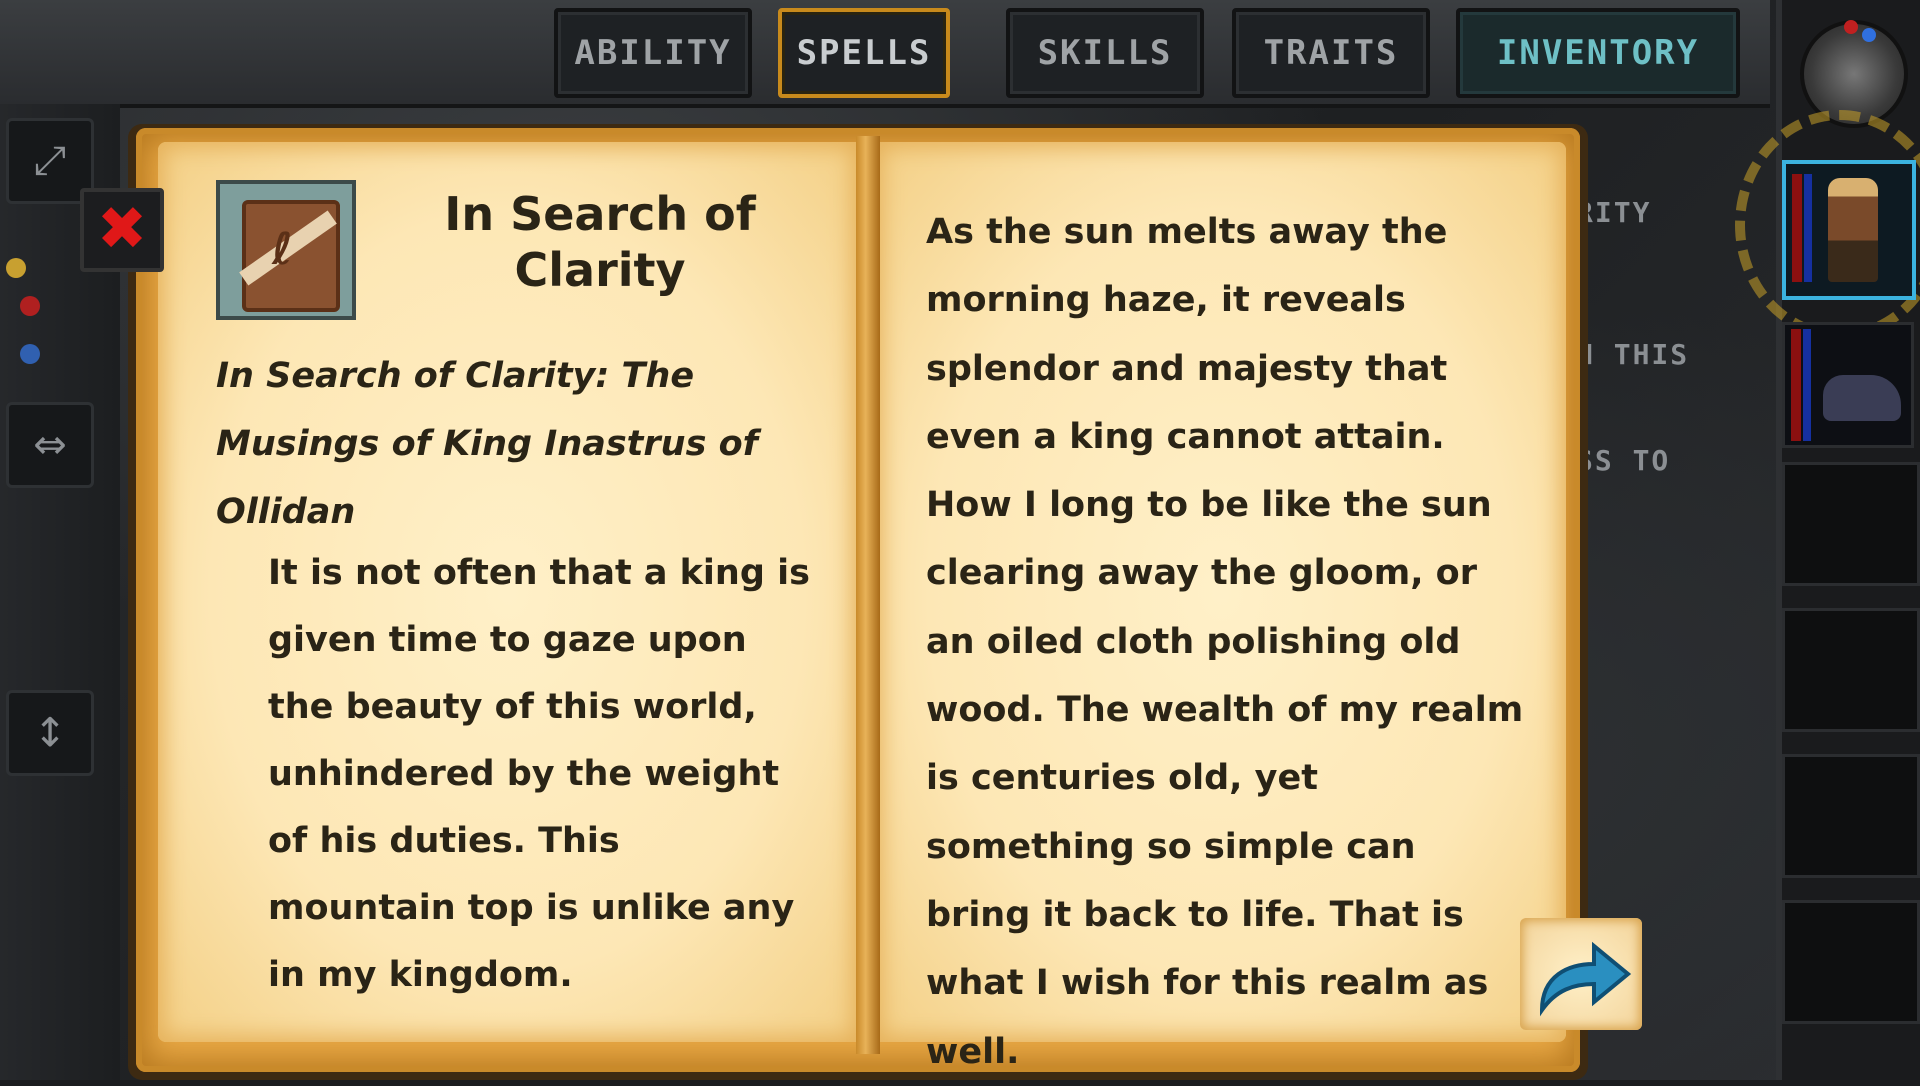  Describe the element at coordinates (1797, 228) in the screenshot. I see `health-bar` at that location.